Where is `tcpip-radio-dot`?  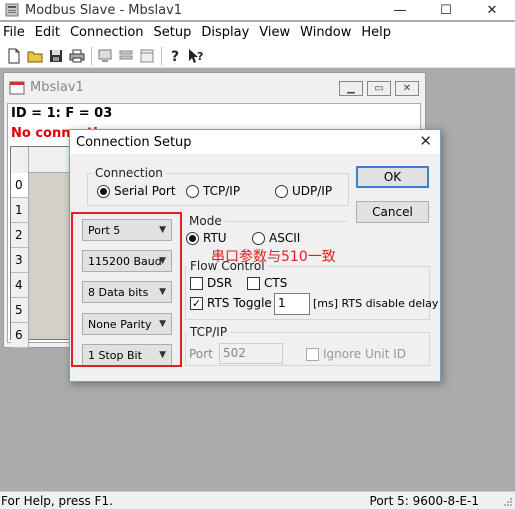 tcpip-radio-dot is located at coordinates (192, 191).